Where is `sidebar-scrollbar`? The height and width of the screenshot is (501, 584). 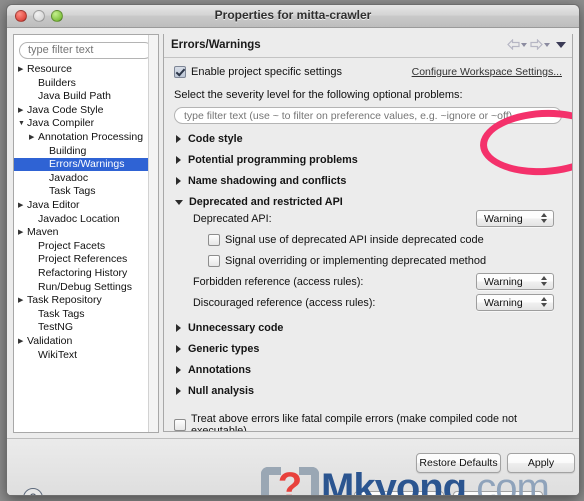
sidebar-scrollbar is located at coordinates (153, 233).